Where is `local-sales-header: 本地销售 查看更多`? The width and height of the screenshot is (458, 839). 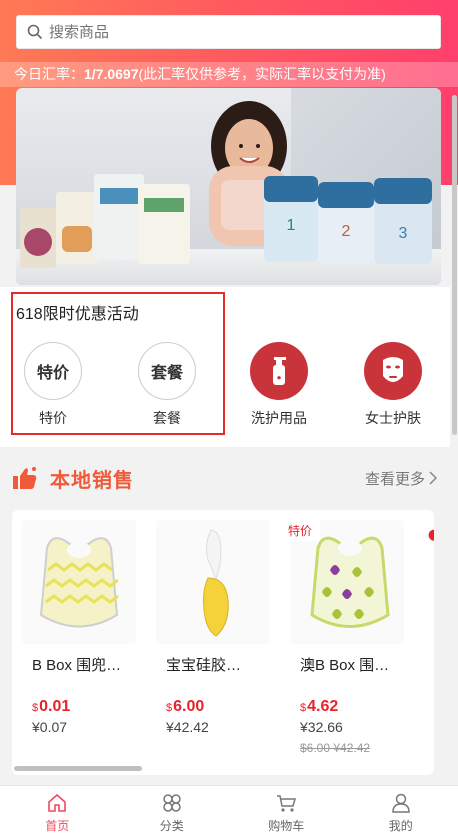
local-sales-header: 本地销售 查看更多 is located at coordinates (225, 478).